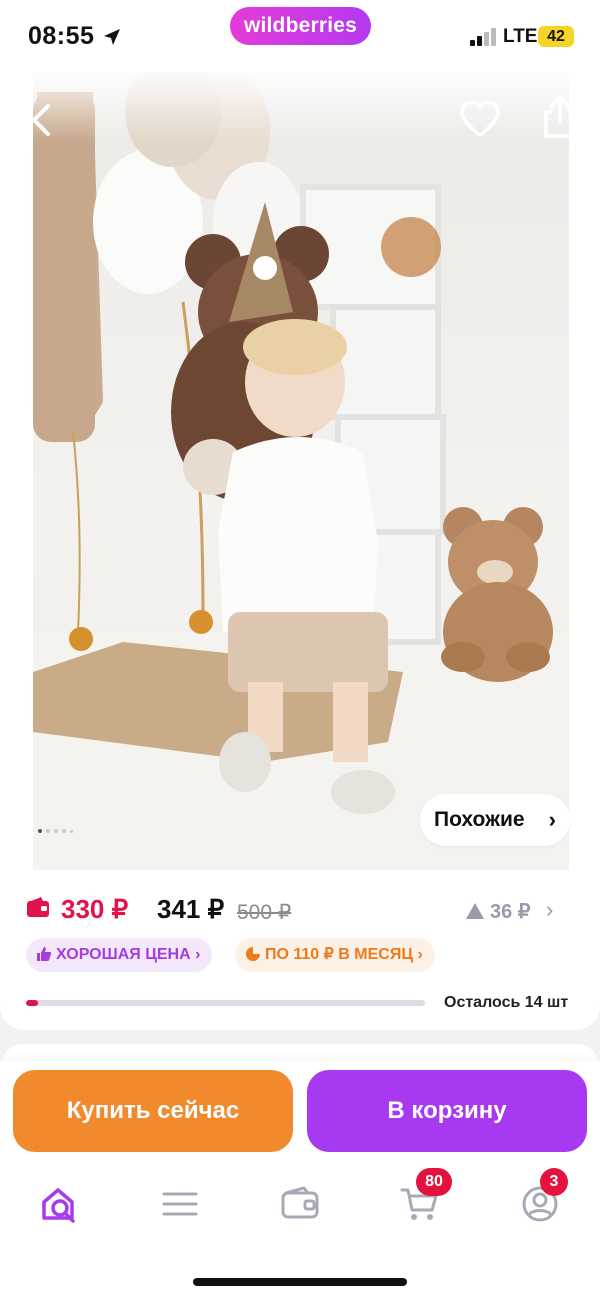 The image size is (600, 1298). What do you see at coordinates (300, 26) in the screenshot?
I see `brand-logo: wildberries` at bounding box center [300, 26].